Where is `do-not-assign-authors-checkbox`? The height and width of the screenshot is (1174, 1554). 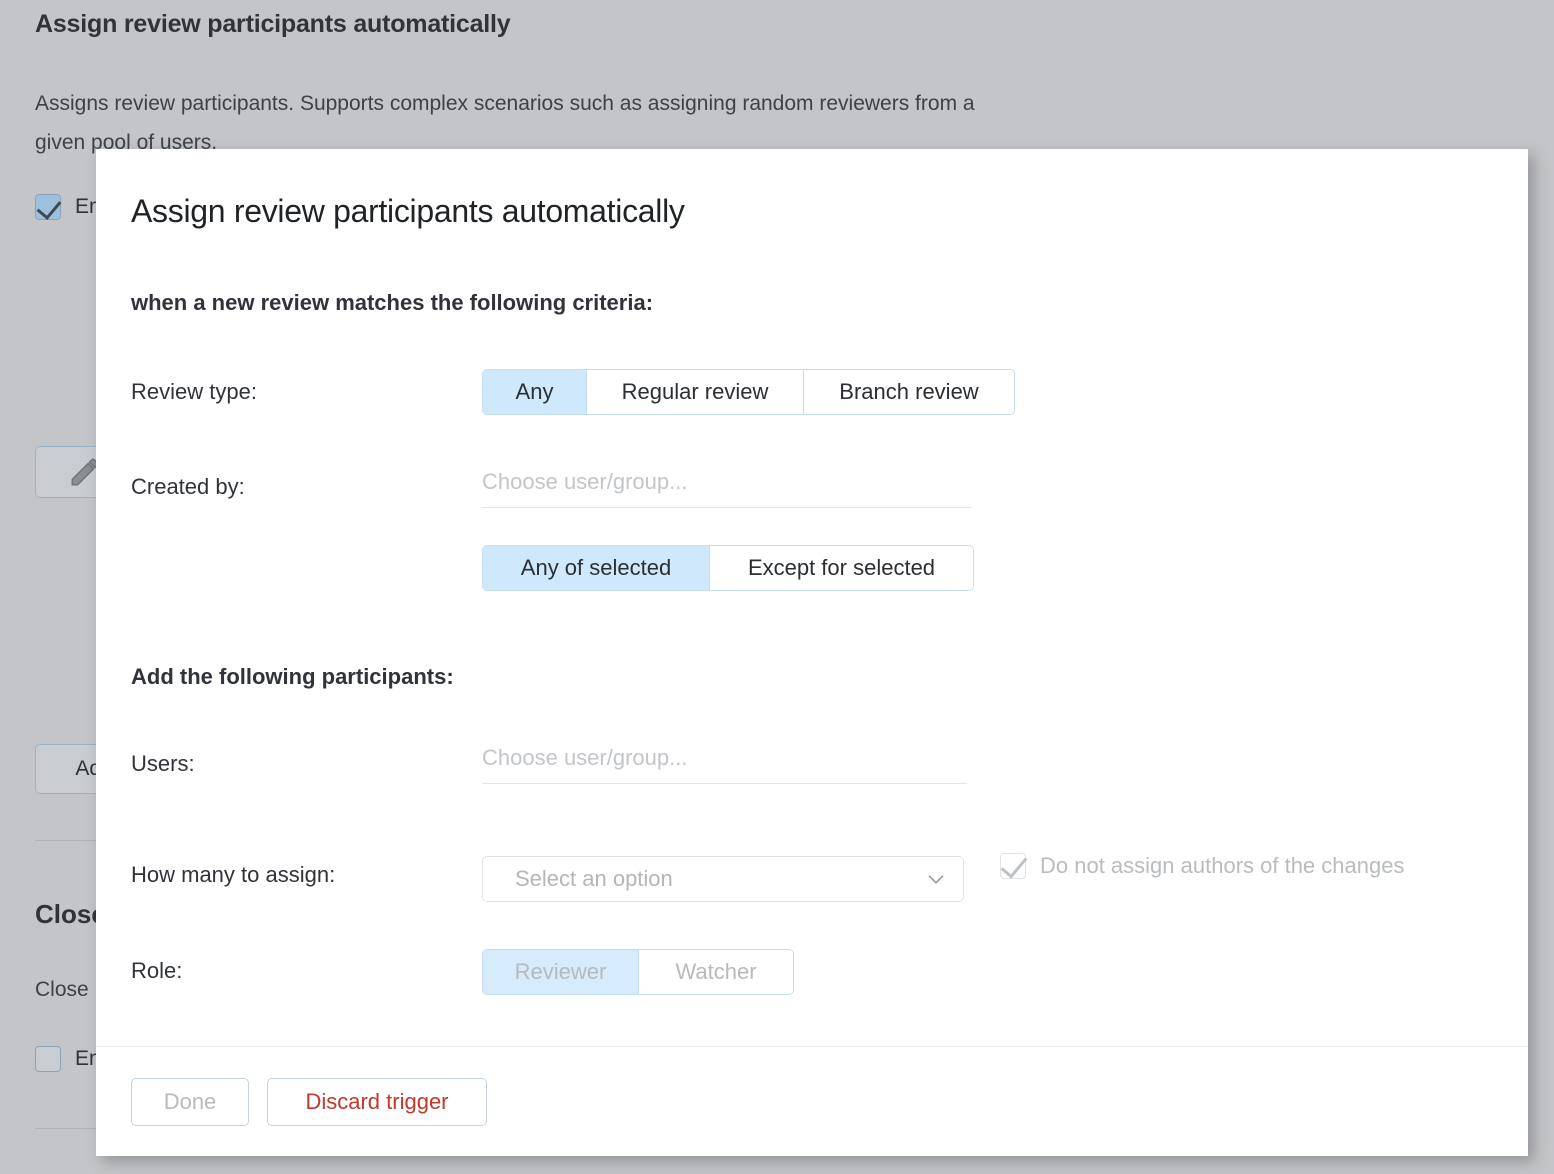
do-not-assign-authors-checkbox is located at coordinates (1013, 866).